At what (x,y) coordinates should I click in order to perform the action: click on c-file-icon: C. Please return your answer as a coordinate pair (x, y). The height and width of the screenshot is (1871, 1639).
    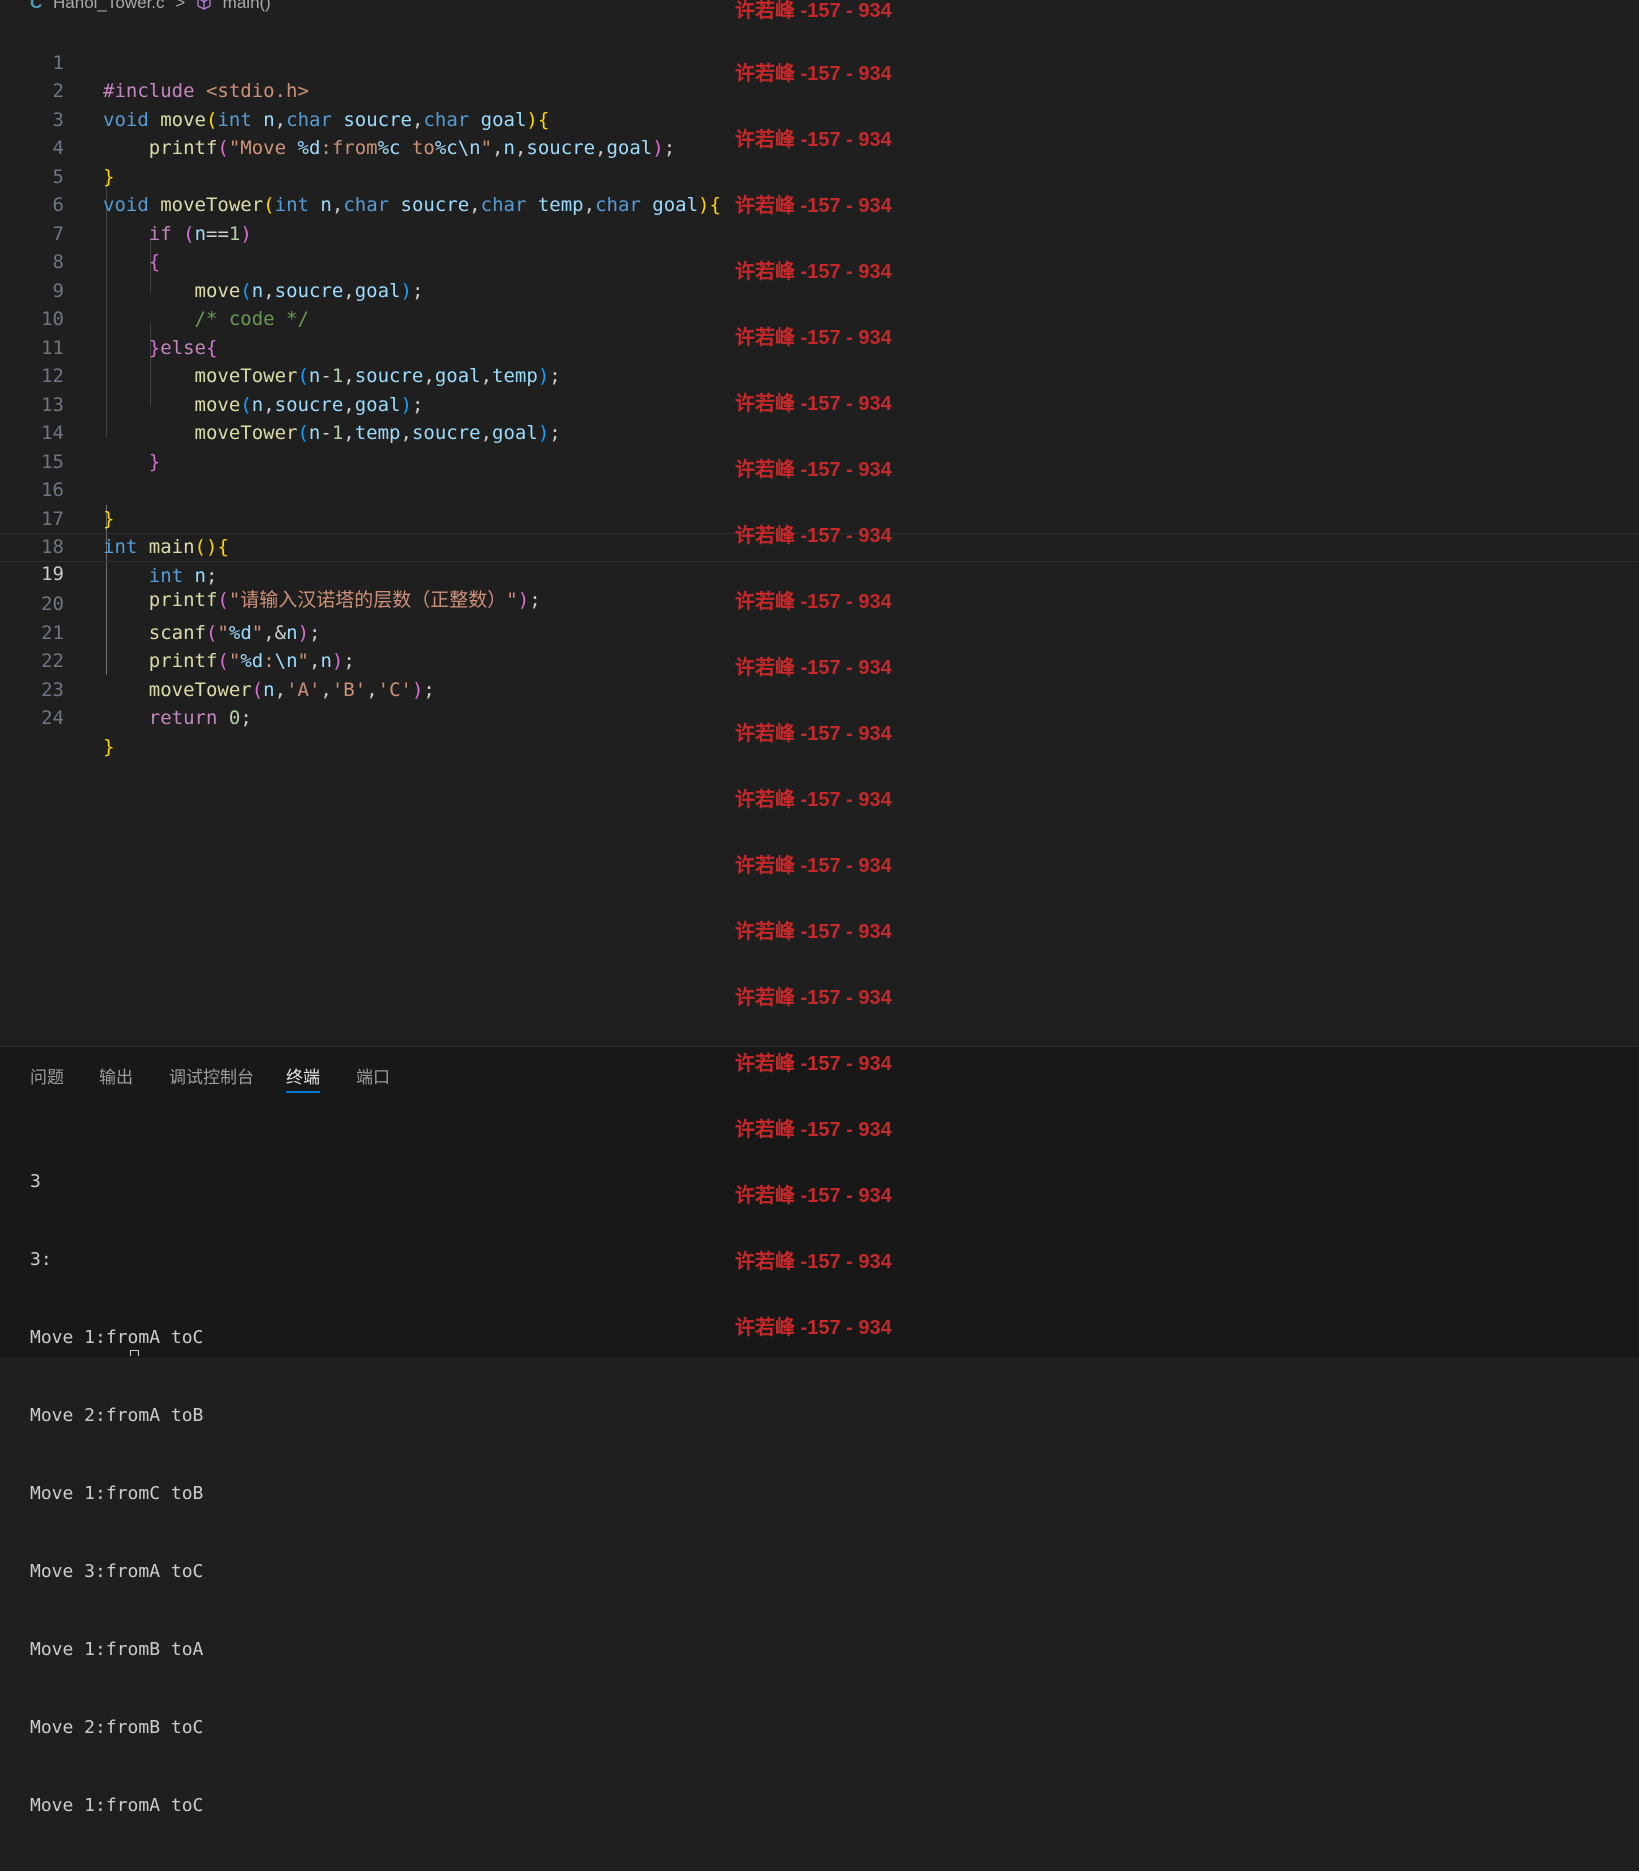
    Looking at the image, I should click on (36, 6).